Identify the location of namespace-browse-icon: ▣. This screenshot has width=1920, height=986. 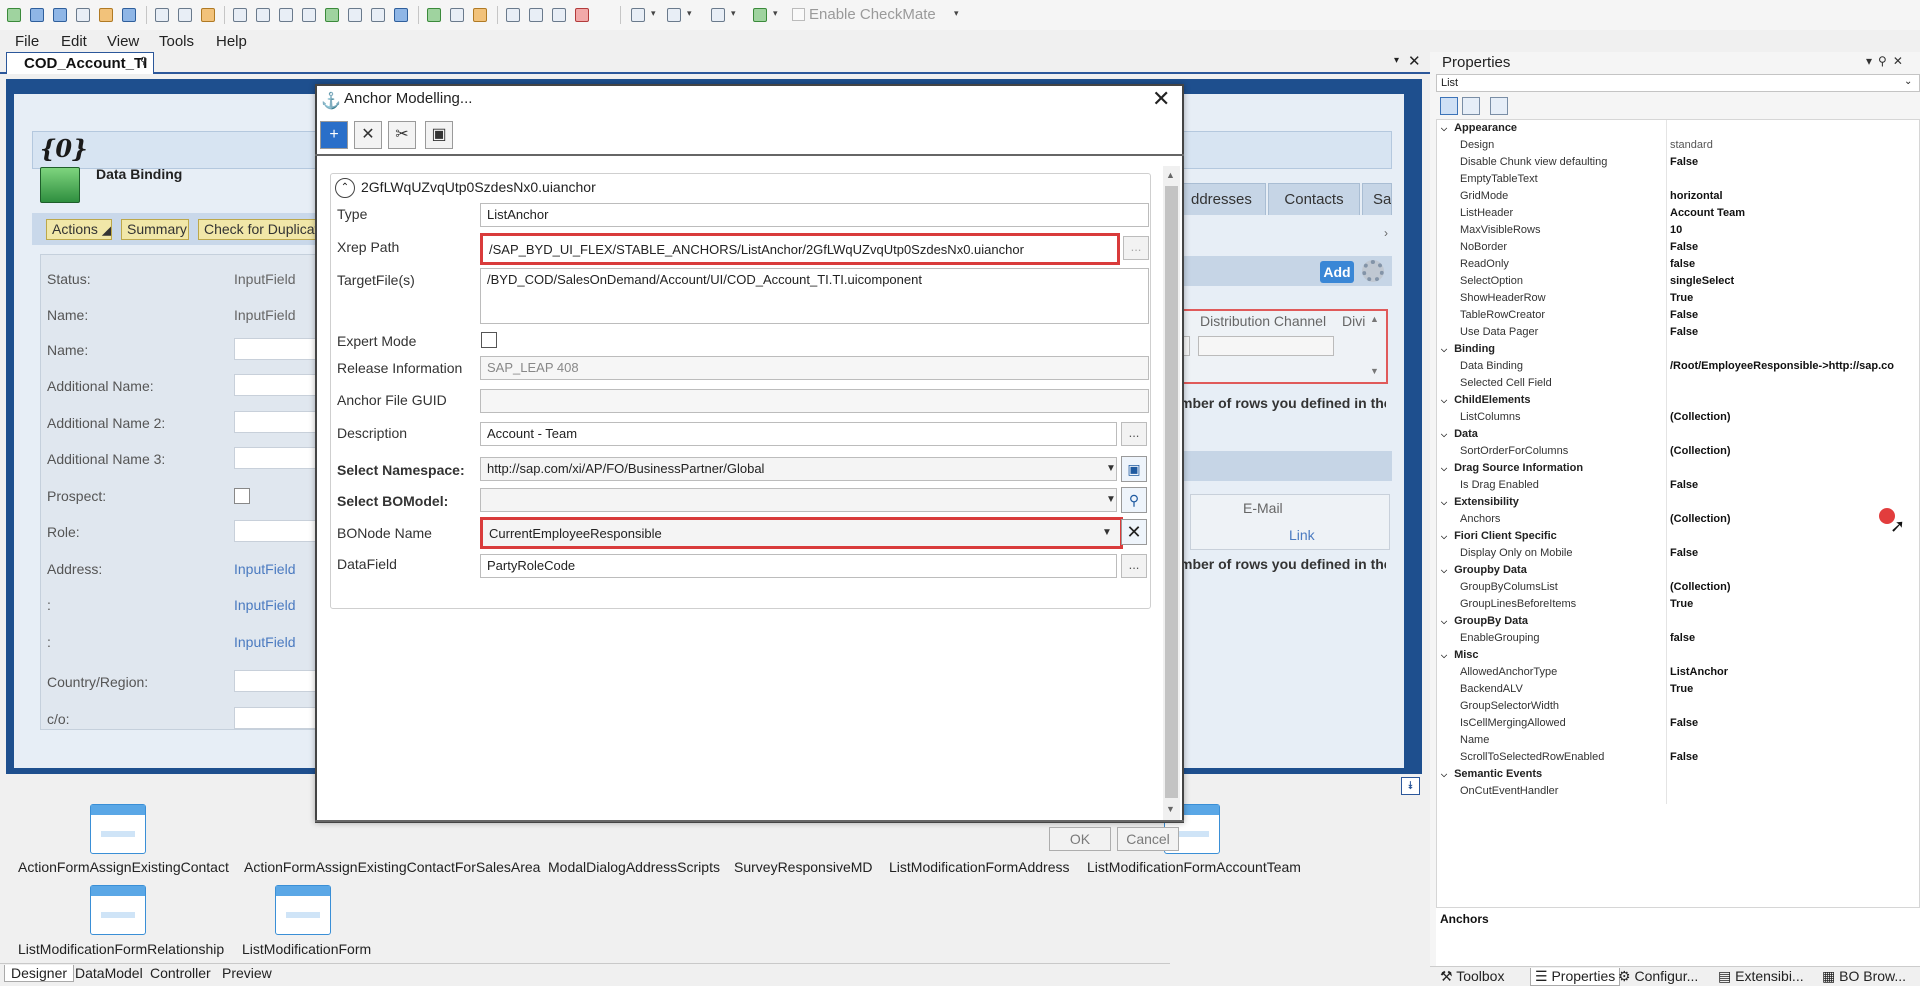
(1134, 469).